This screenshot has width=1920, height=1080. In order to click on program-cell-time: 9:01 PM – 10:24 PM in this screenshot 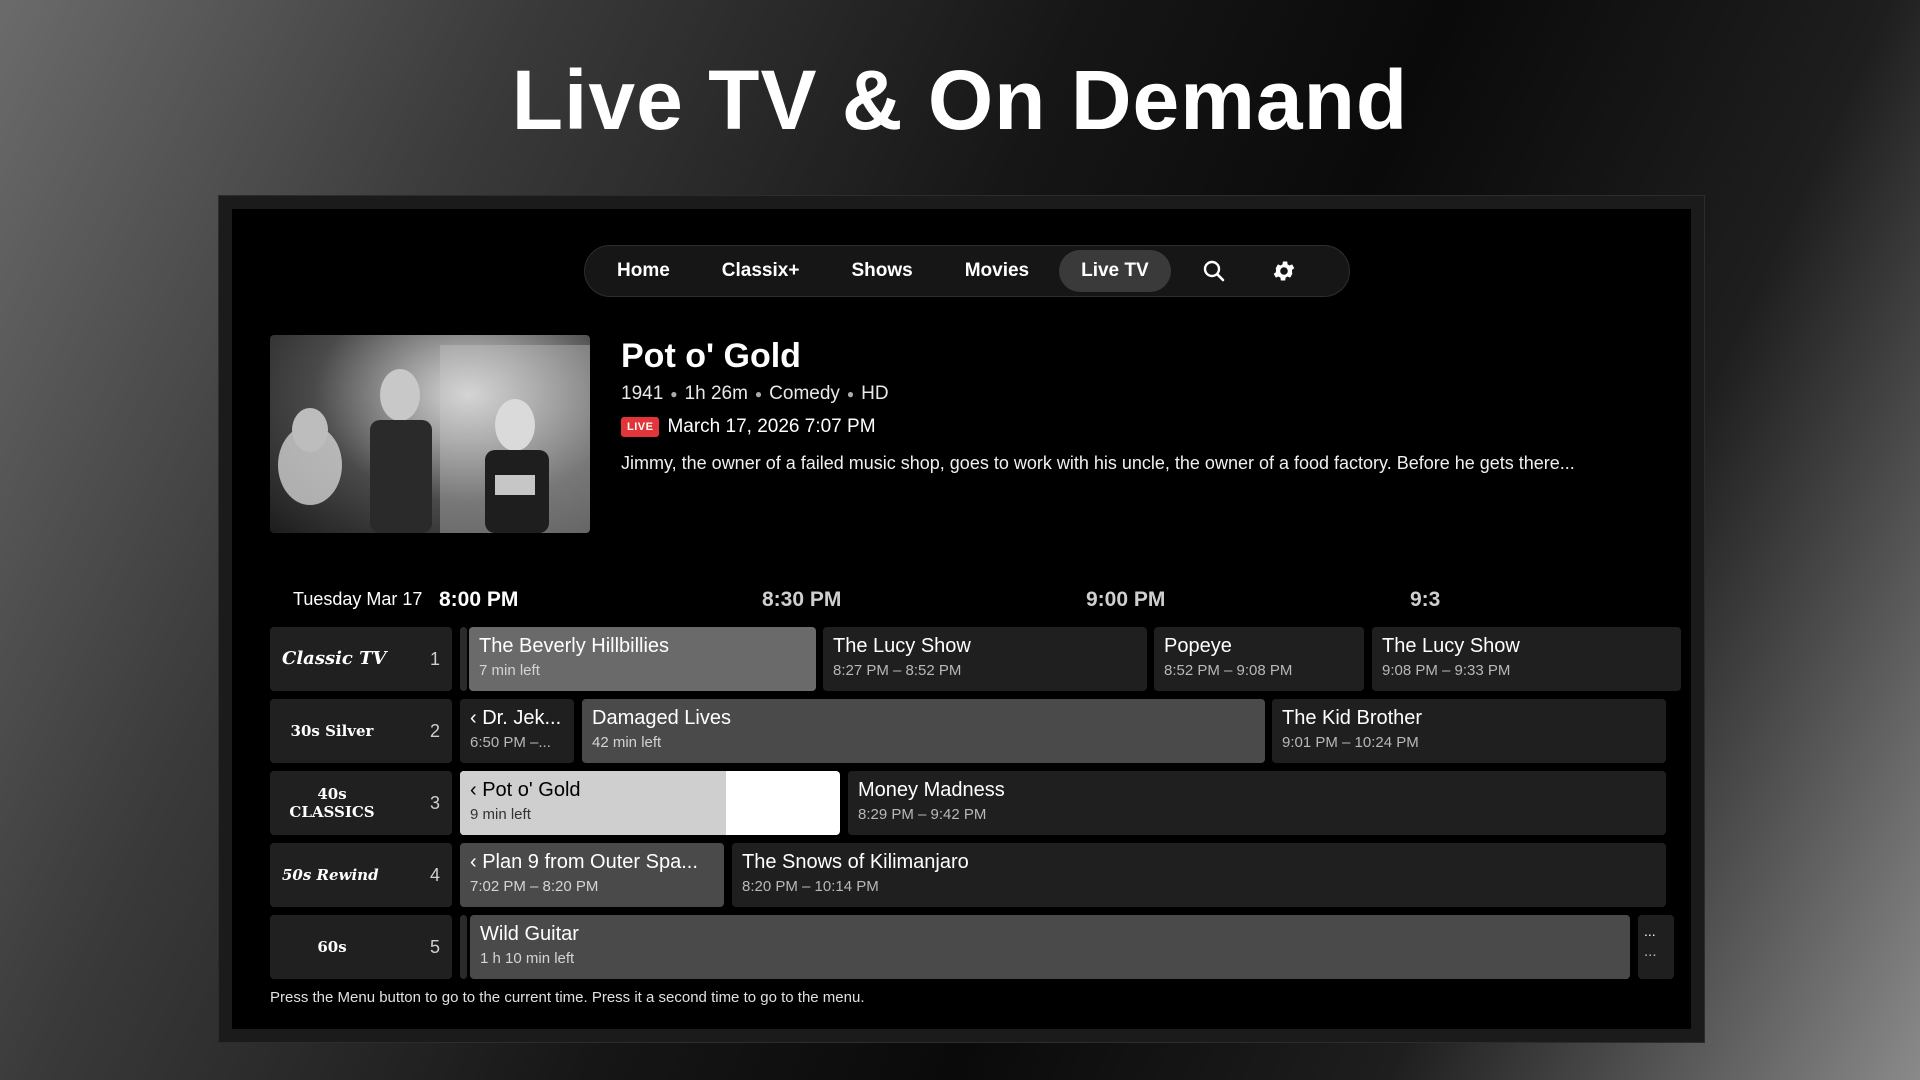, I will do `click(1350, 742)`.